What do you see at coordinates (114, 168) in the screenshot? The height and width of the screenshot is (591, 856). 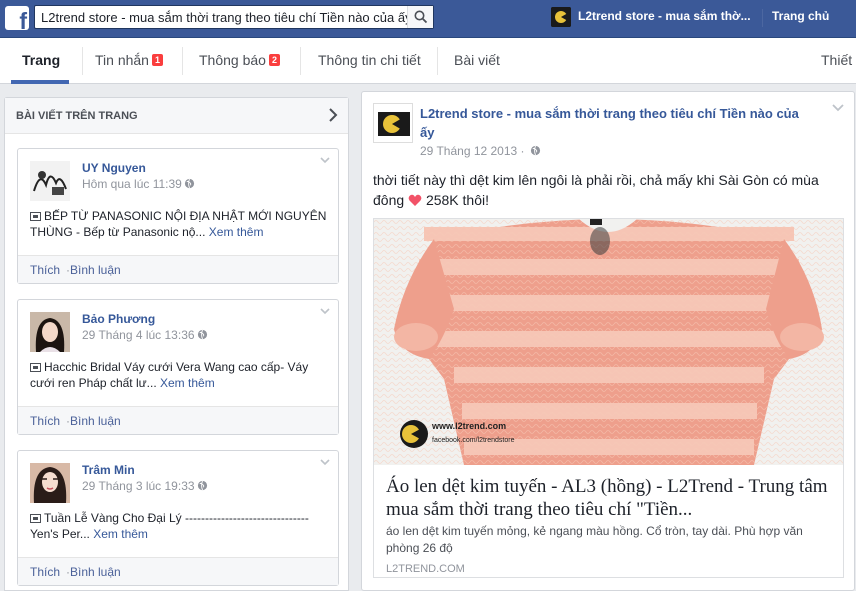 I see `author-name: UY Nguyen` at bounding box center [114, 168].